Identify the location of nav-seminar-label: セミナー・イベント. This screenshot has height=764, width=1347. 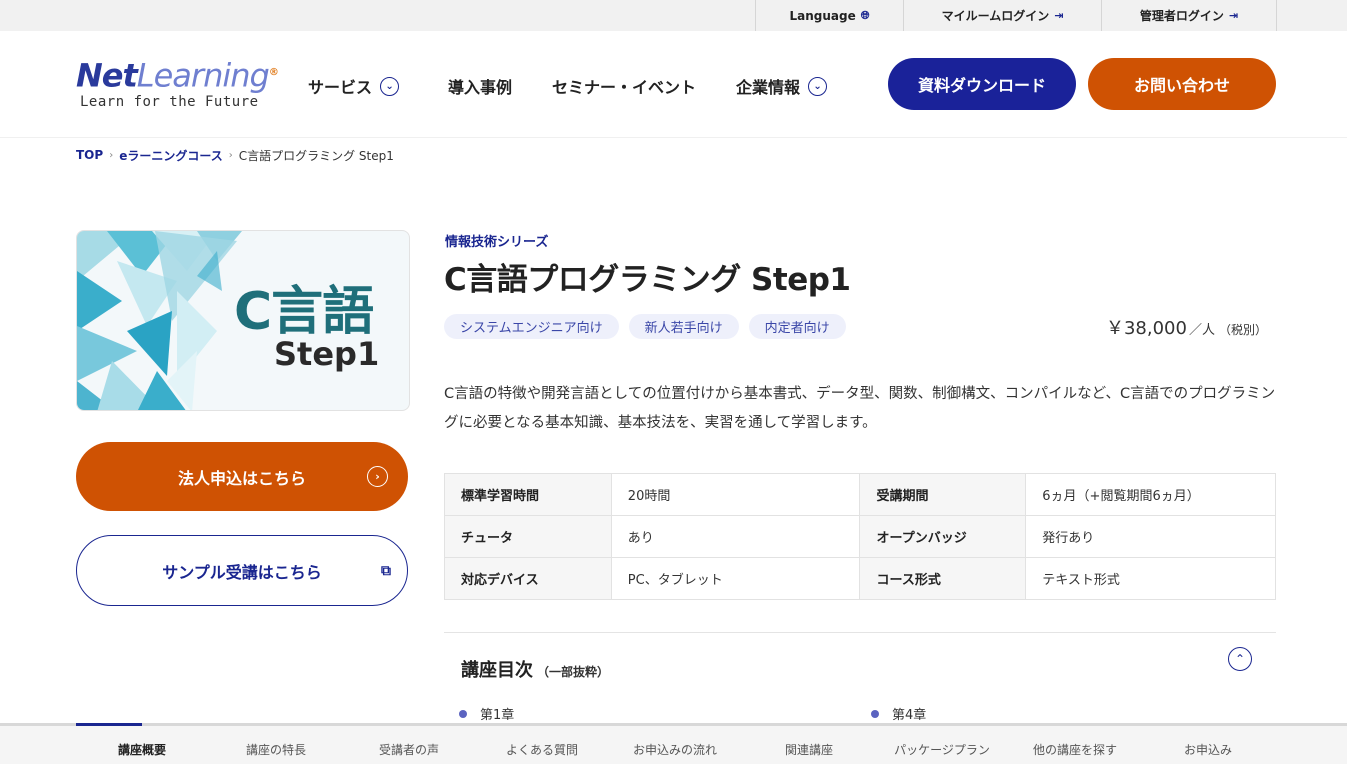
(624, 87).